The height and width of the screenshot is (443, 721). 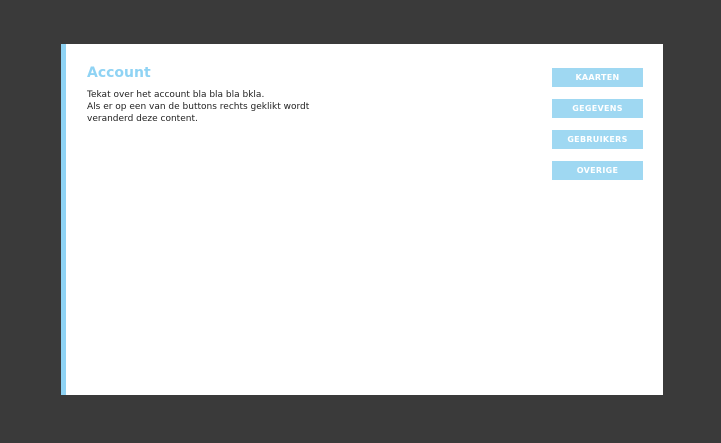 I want to click on description-line: Tekat over het account bla bla bla bkla., so click(x=176, y=95).